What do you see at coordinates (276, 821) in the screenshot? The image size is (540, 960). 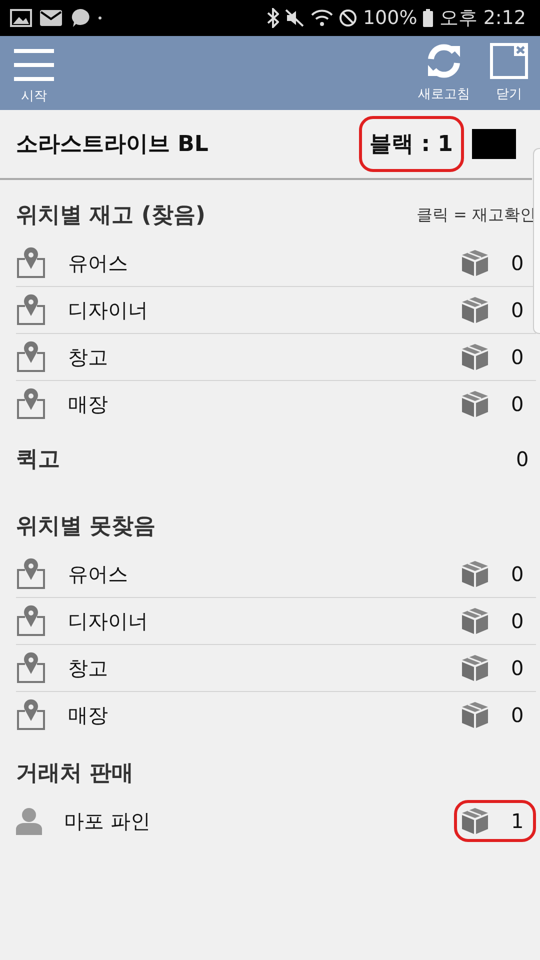 I see `customer-row: 마포 파인 1` at bounding box center [276, 821].